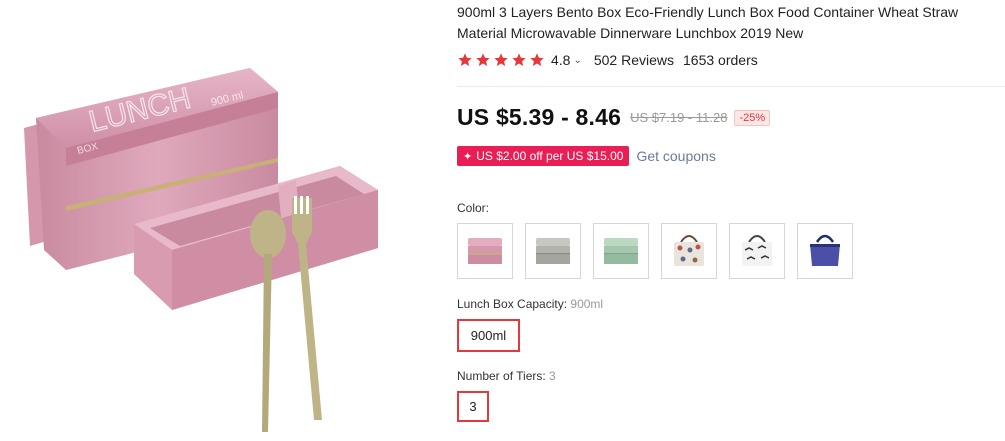 The width and height of the screenshot is (1005, 441). Describe the element at coordinates (577, 60) in the screenshot. I see `chevron-down-icon: ⌄` at that location.